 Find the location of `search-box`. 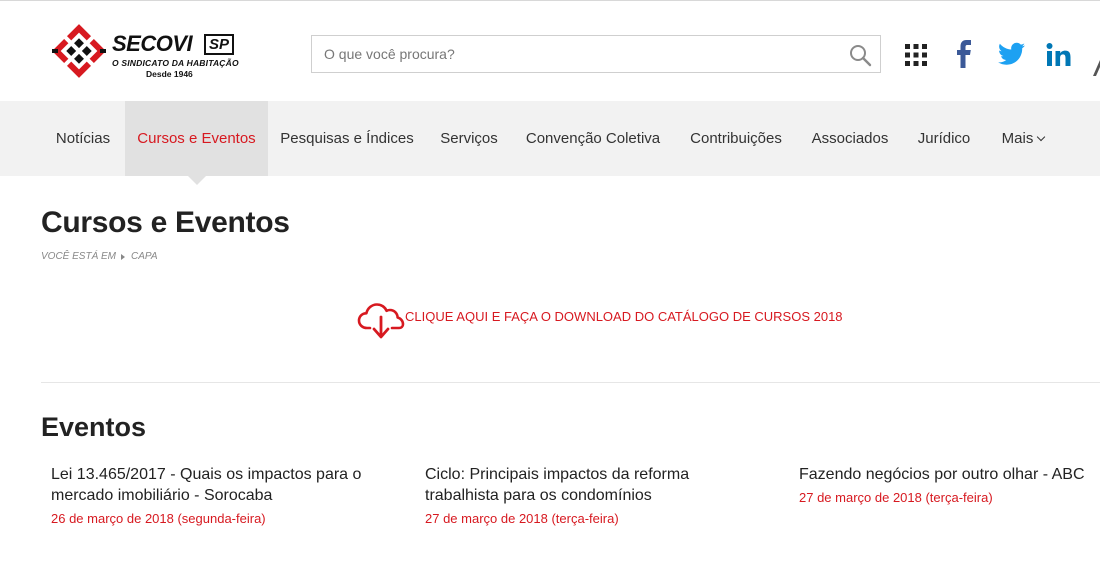

search-box is located at coordinates (596, 54).